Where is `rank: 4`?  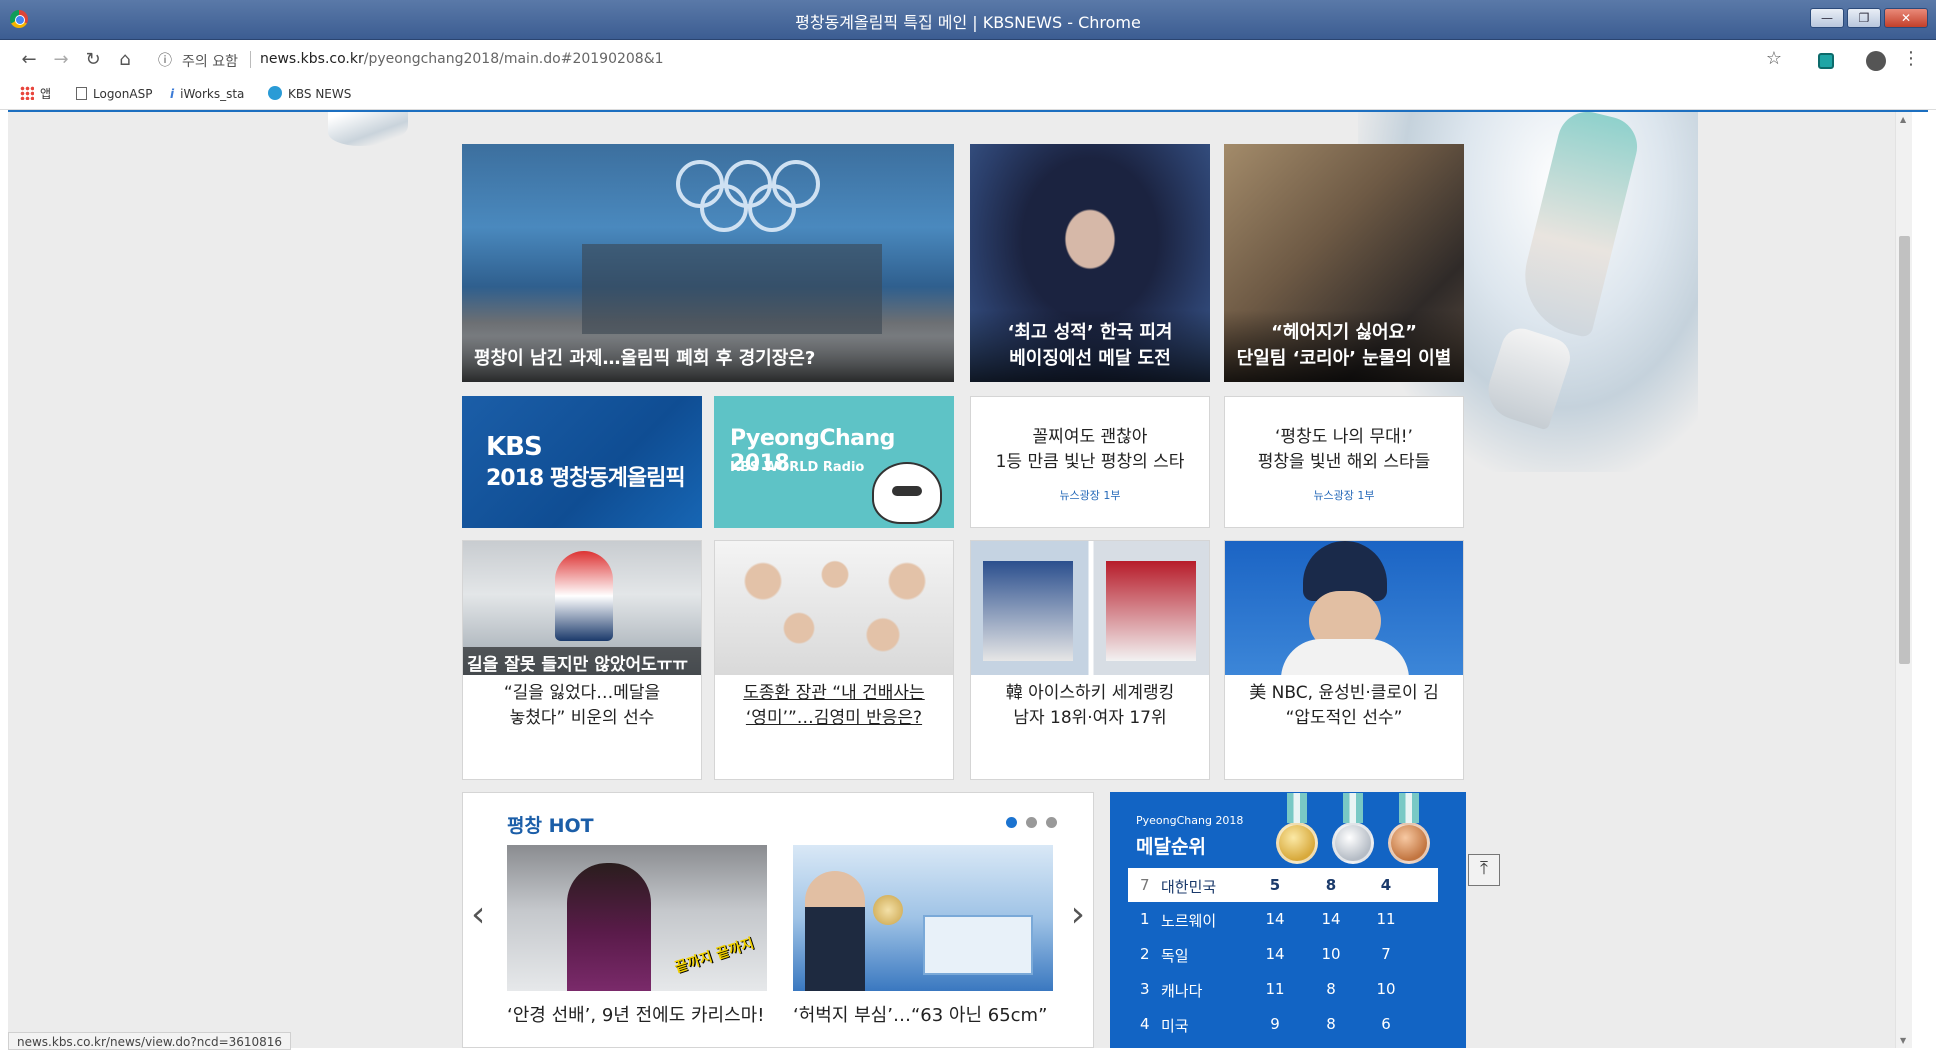 rank: 4 is located at coordinates (1145, 1024).